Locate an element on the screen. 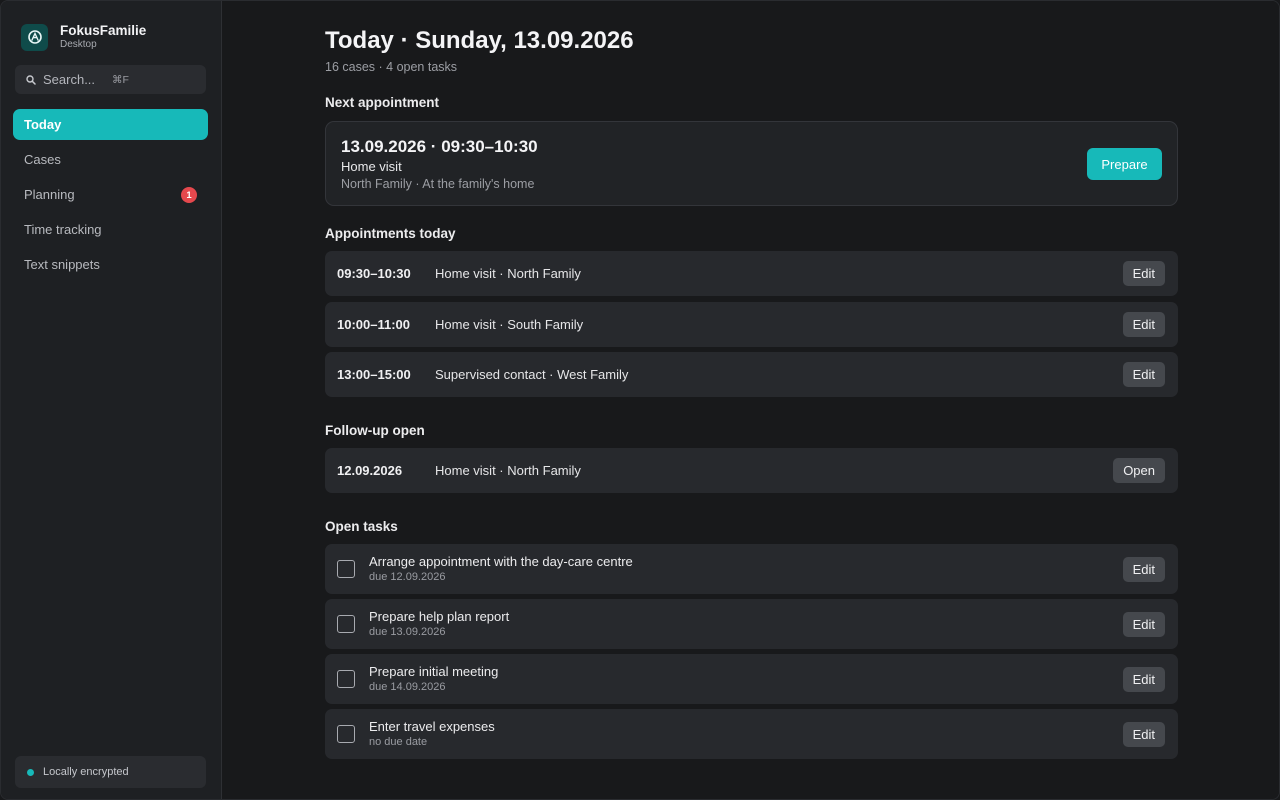  task-due-date: due 12.09.2026 is located at coordinates (407, 577).